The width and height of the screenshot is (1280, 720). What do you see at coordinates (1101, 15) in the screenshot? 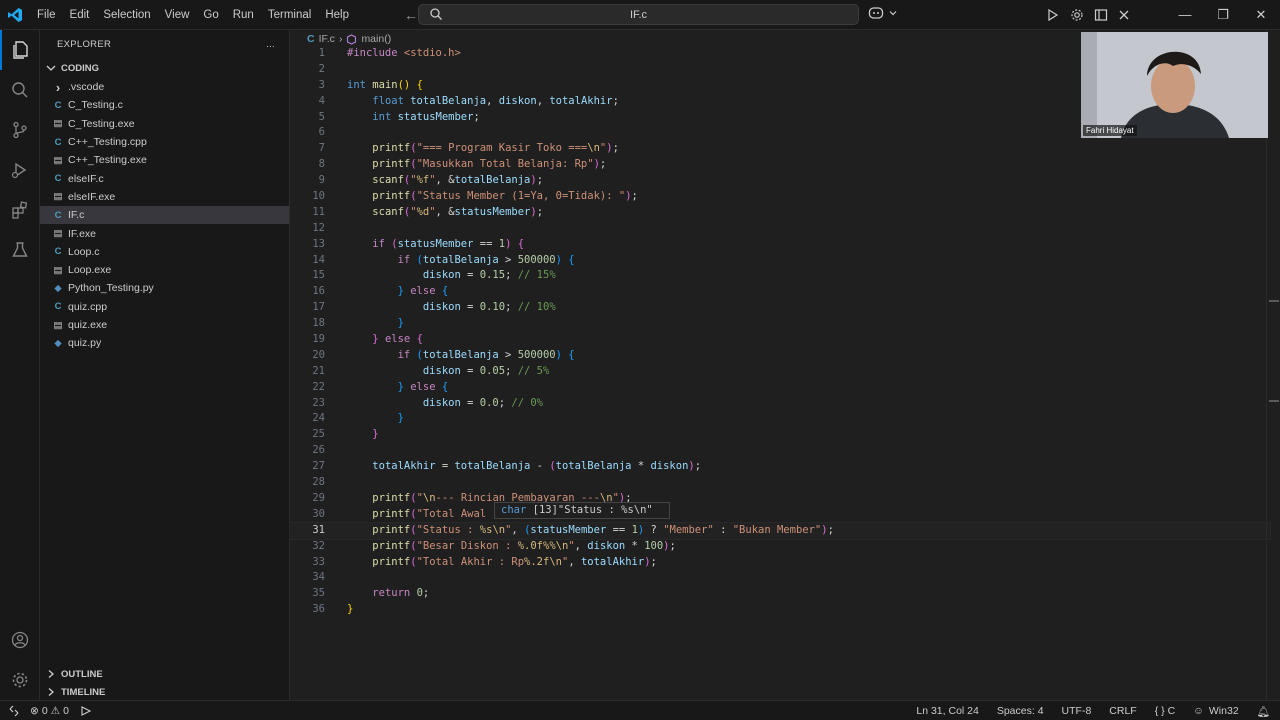
I see `toggle-panel-icon` at bounding box center [1101, 15].